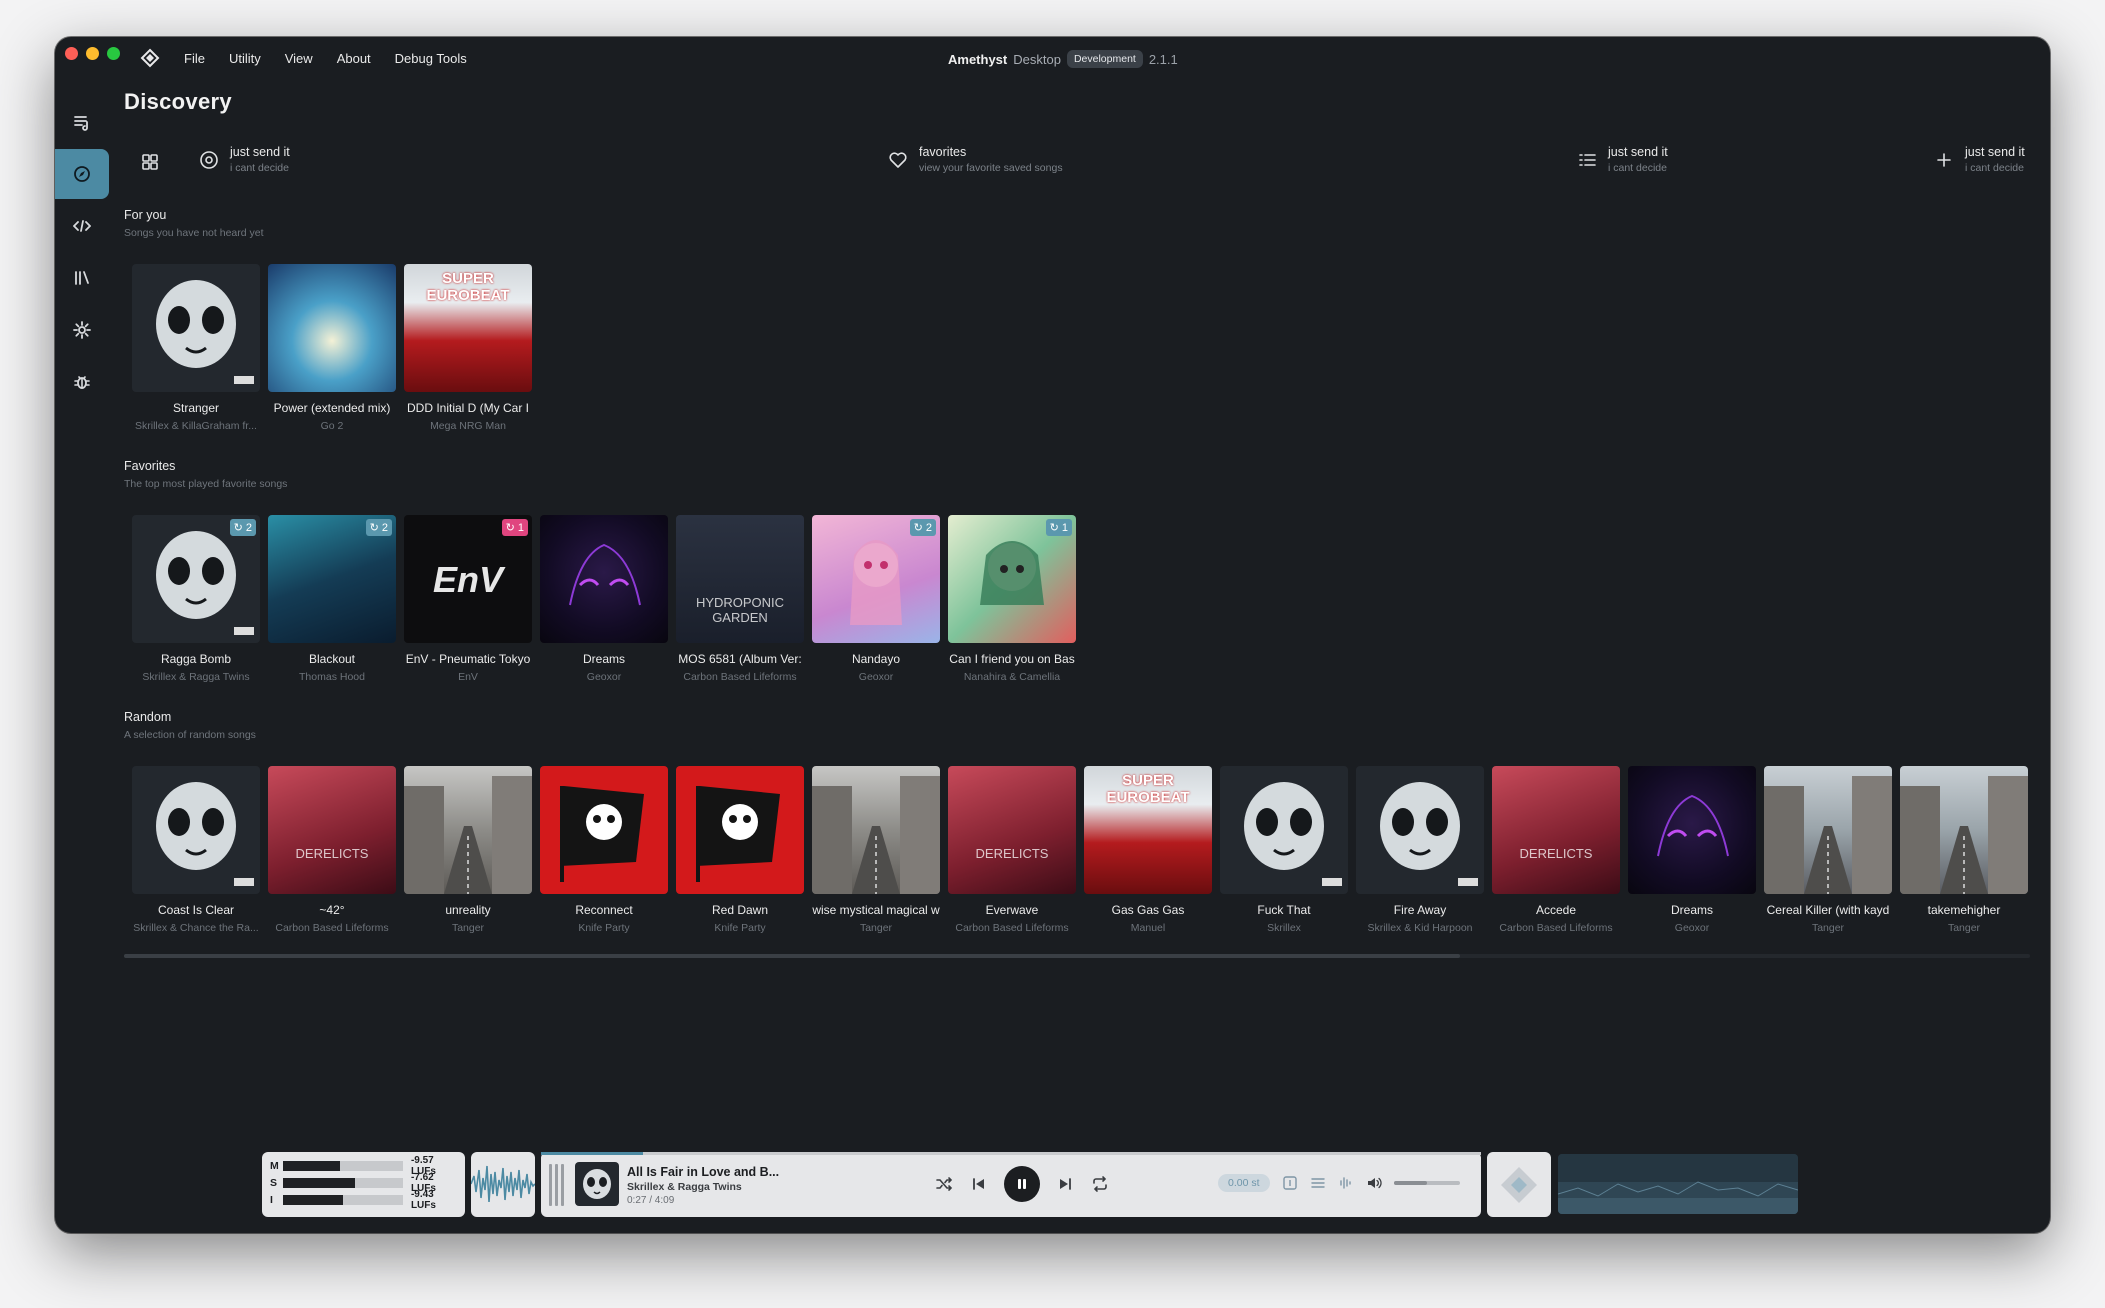 The height and width of the screenshot is (1308, 2105). What do you see at coordinates (1244, 1183) in the screenshot?
I see `pitch-semitones: 0.00 st` at bounding box center [1244, 1183].